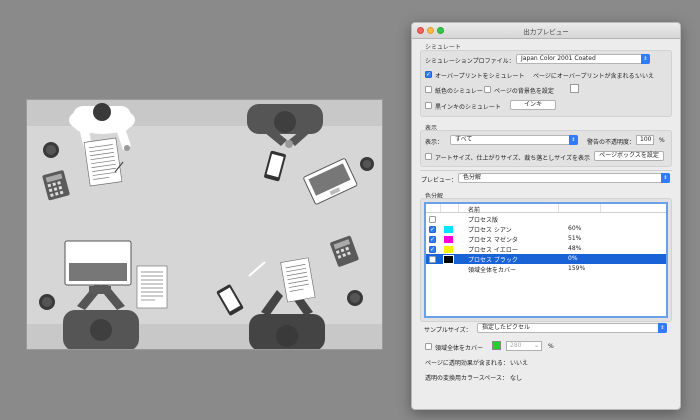 This screenshot has height=420, width=700. What do you see at coordinates (512, 158) in the screenshot?
I see `art-size-label: アートサイズ、仕上がりサイズ、裁ち落としサイズを表示` at bounding box center [512, 158].